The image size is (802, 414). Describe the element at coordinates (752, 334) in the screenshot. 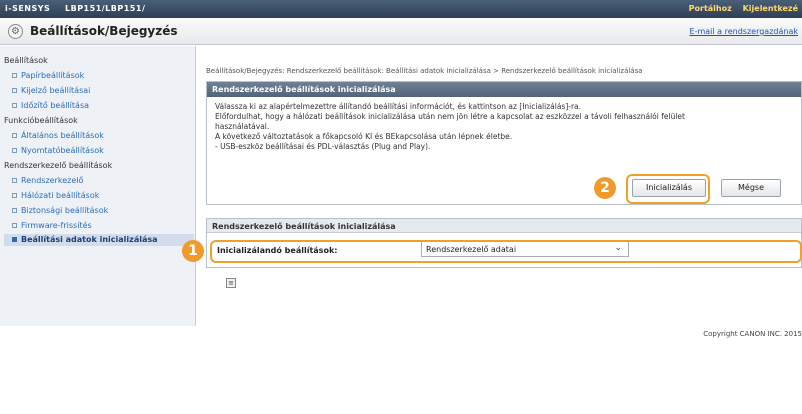

I see `copyright: Copyright CANON INC. 2015` at that location.